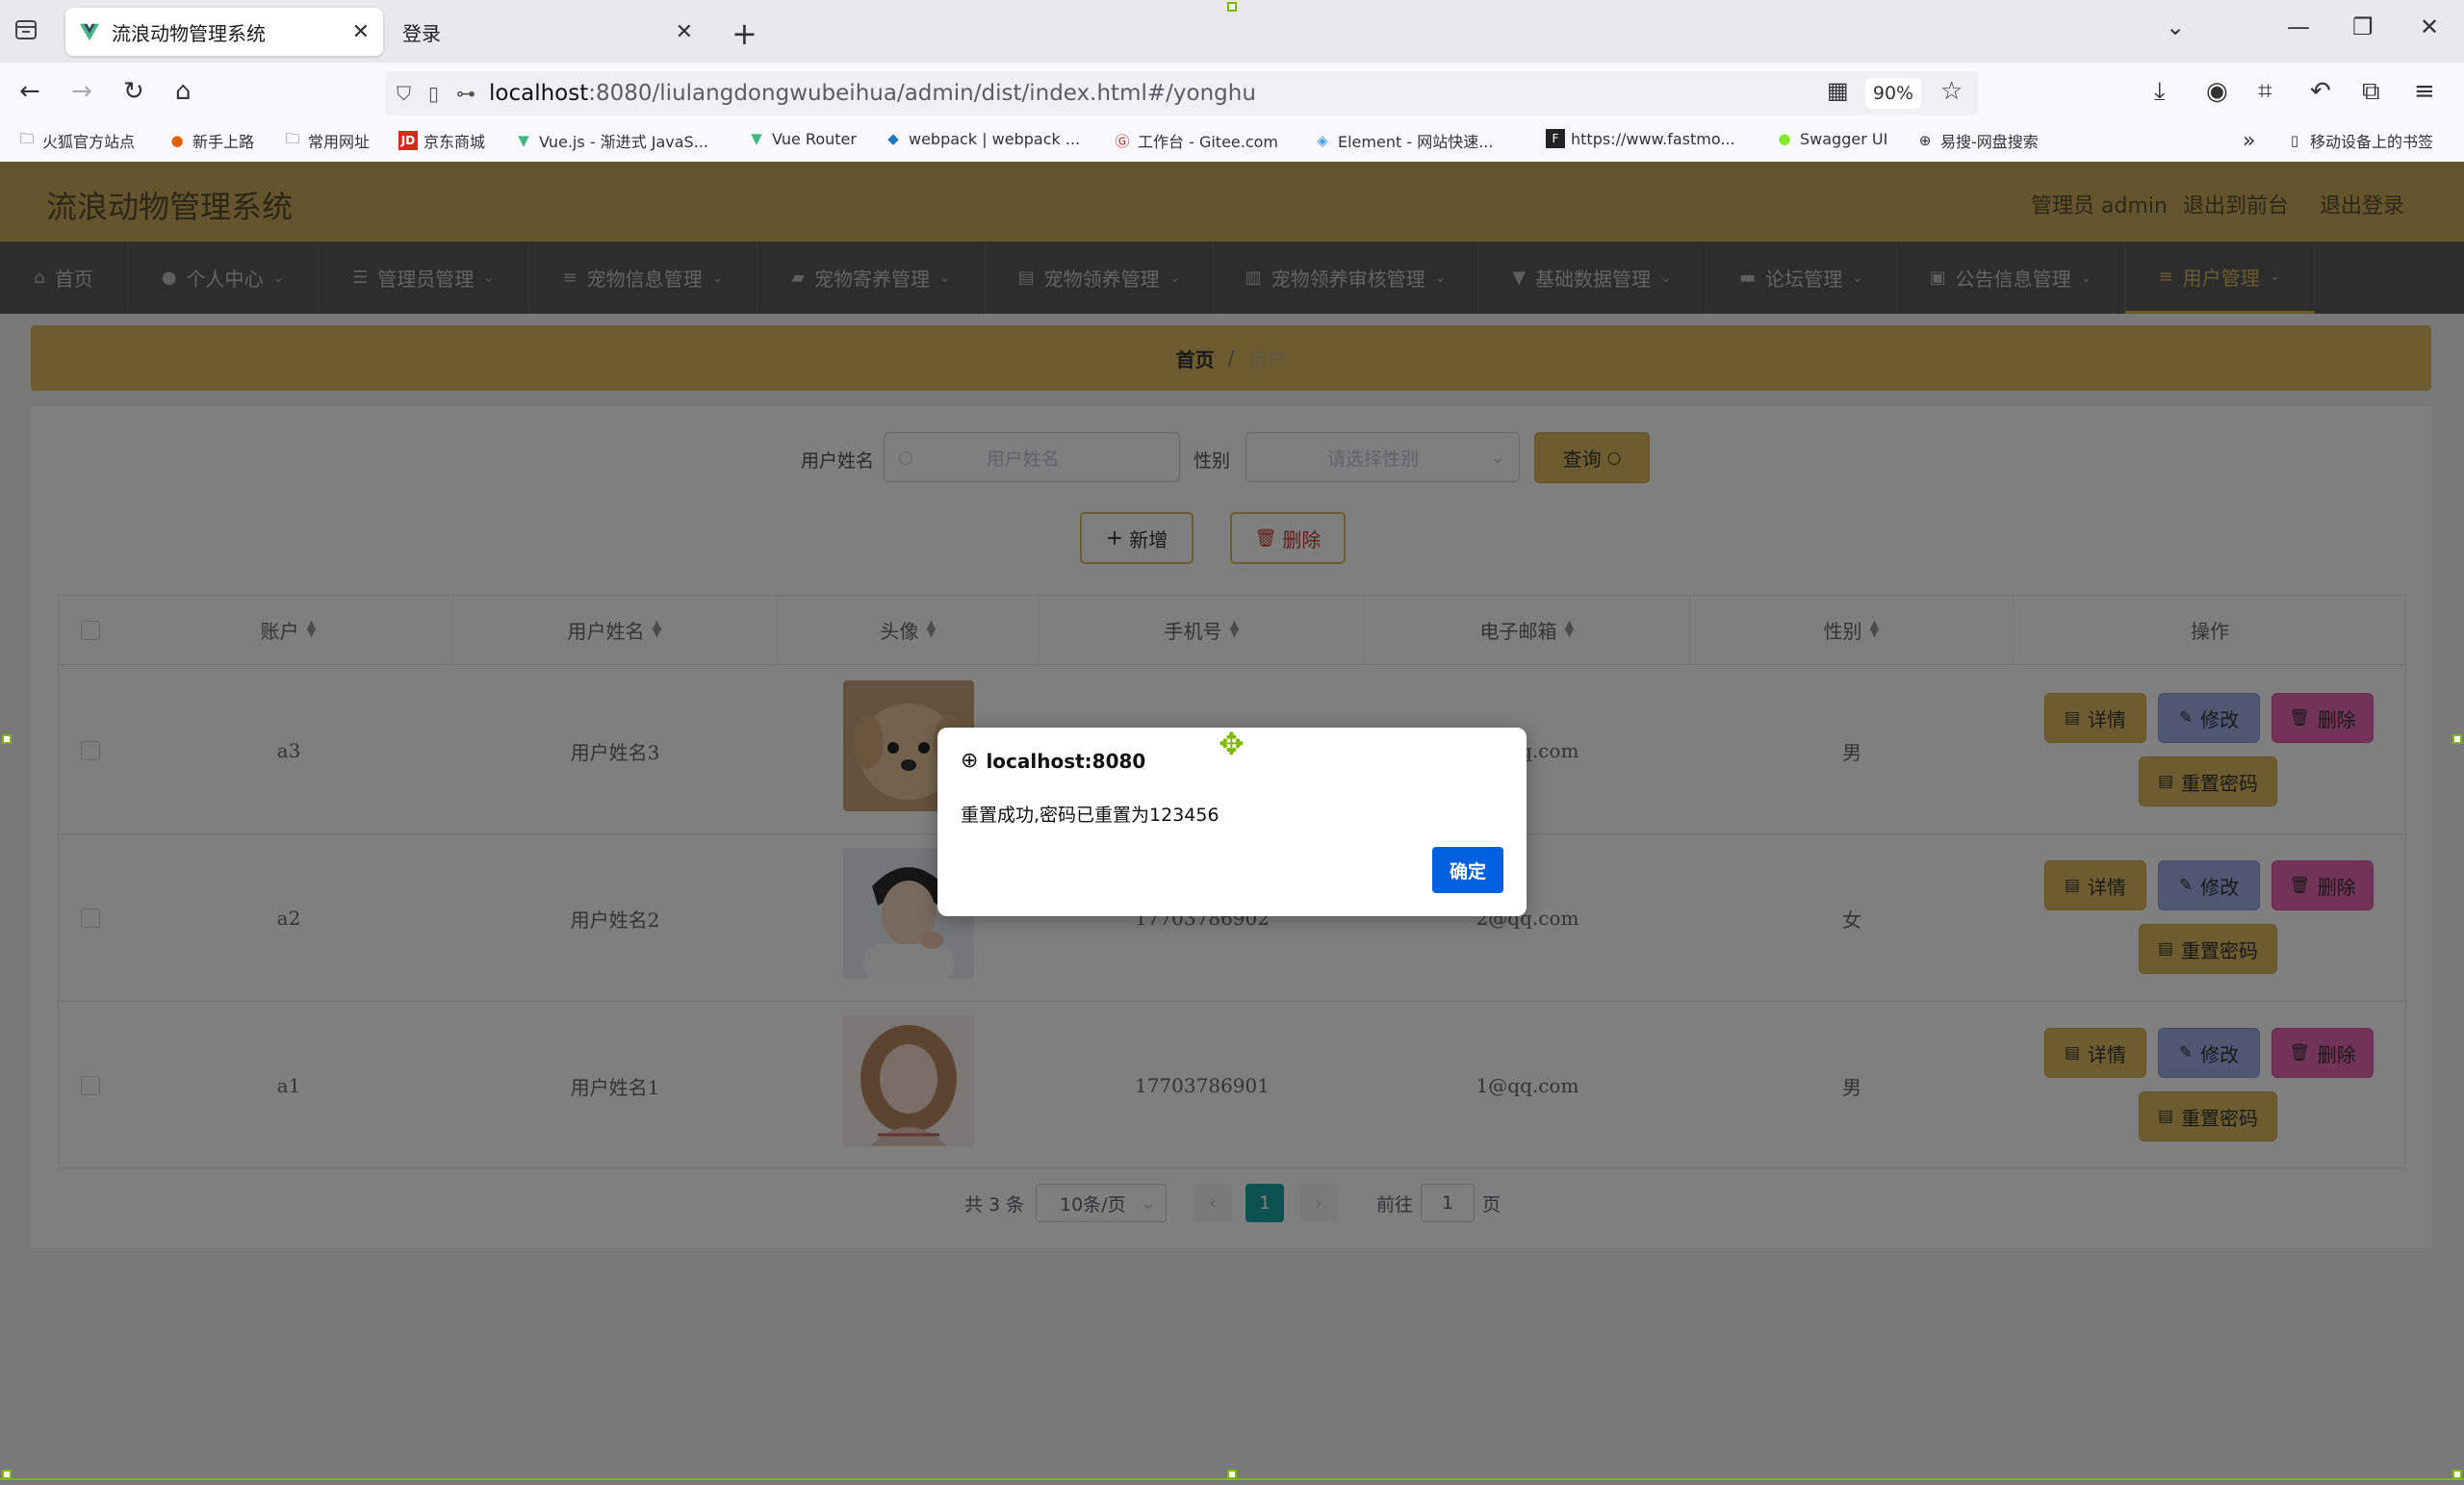 The width and height of the screenshot is (2464, 1485). Describe the element at coordinates (1090, 815) in the screenshot. I see `dialog-message: 重置成功,密码已重置为123456` at that location.